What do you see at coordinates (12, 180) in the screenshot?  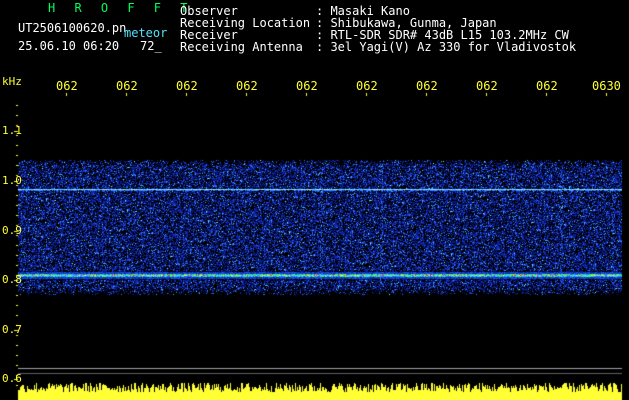 I see `y-tick: 1.0` at bounding box center [12, 180].